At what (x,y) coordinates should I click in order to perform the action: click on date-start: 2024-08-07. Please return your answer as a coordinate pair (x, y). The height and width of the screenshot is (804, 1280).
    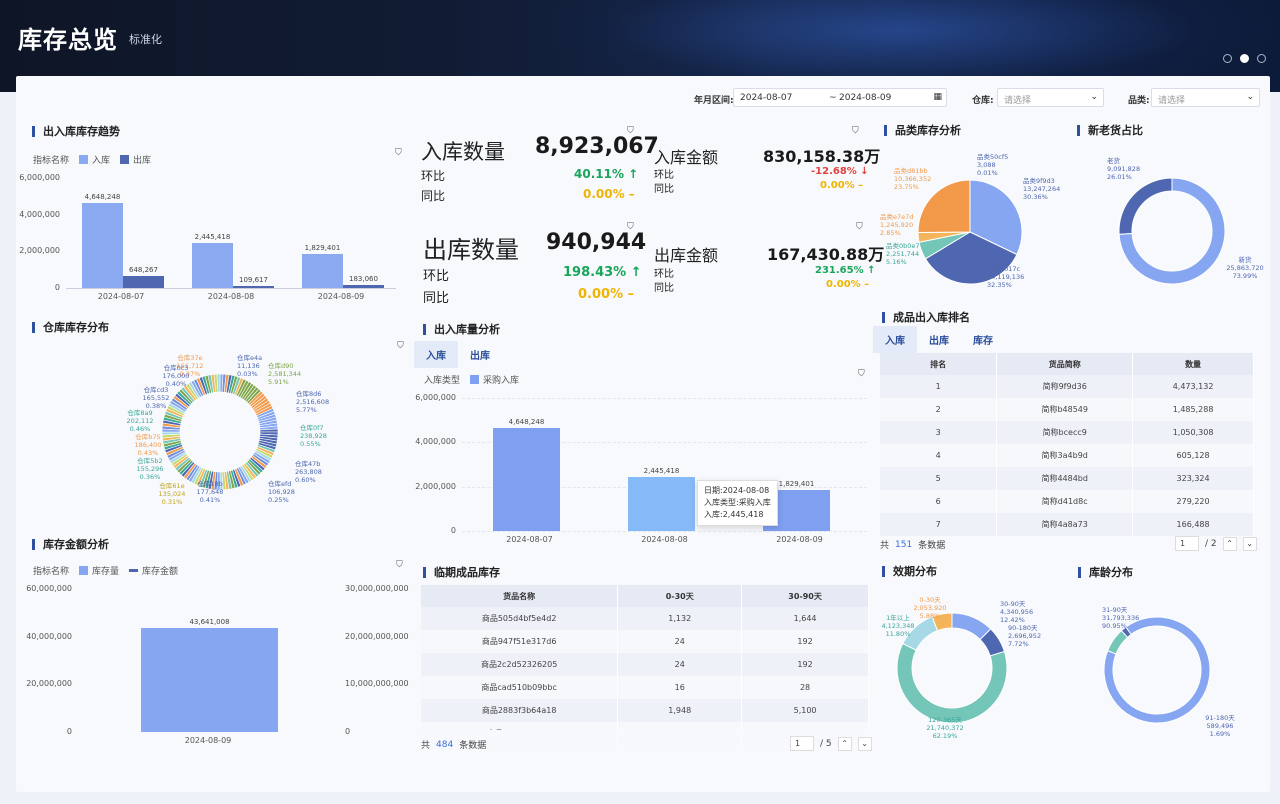
    Looking at the image, I should click on (766, 98).